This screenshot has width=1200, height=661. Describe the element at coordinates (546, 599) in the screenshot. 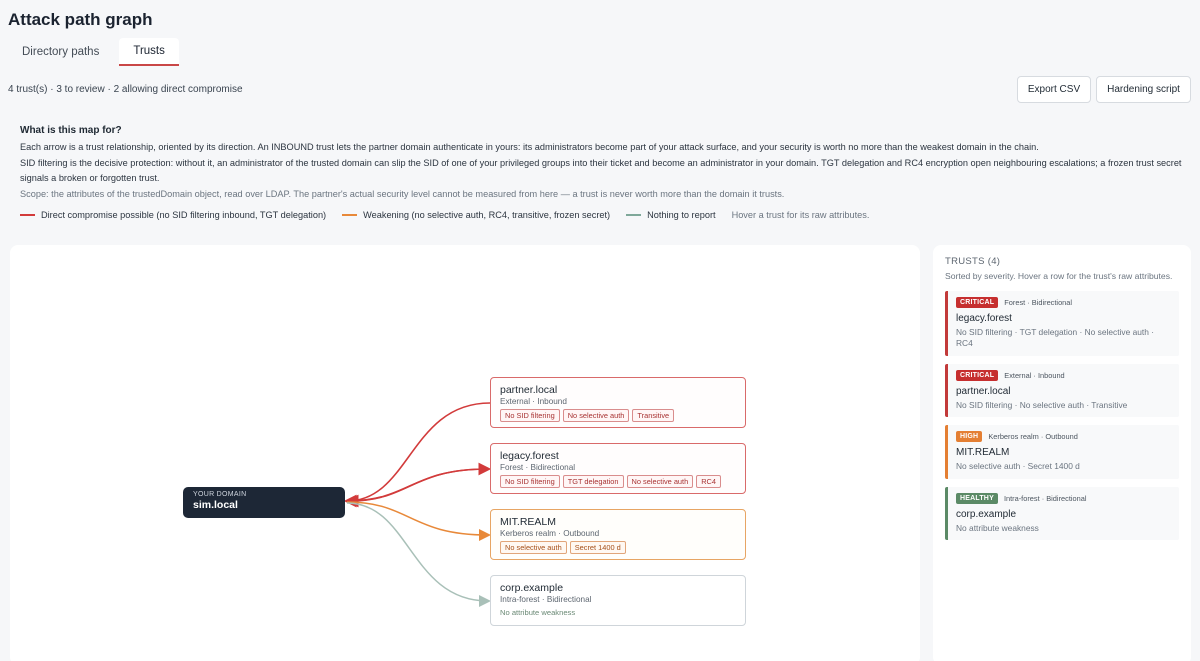

I see `trust-node-type: Intra-forest · Bidirectional` at that location.